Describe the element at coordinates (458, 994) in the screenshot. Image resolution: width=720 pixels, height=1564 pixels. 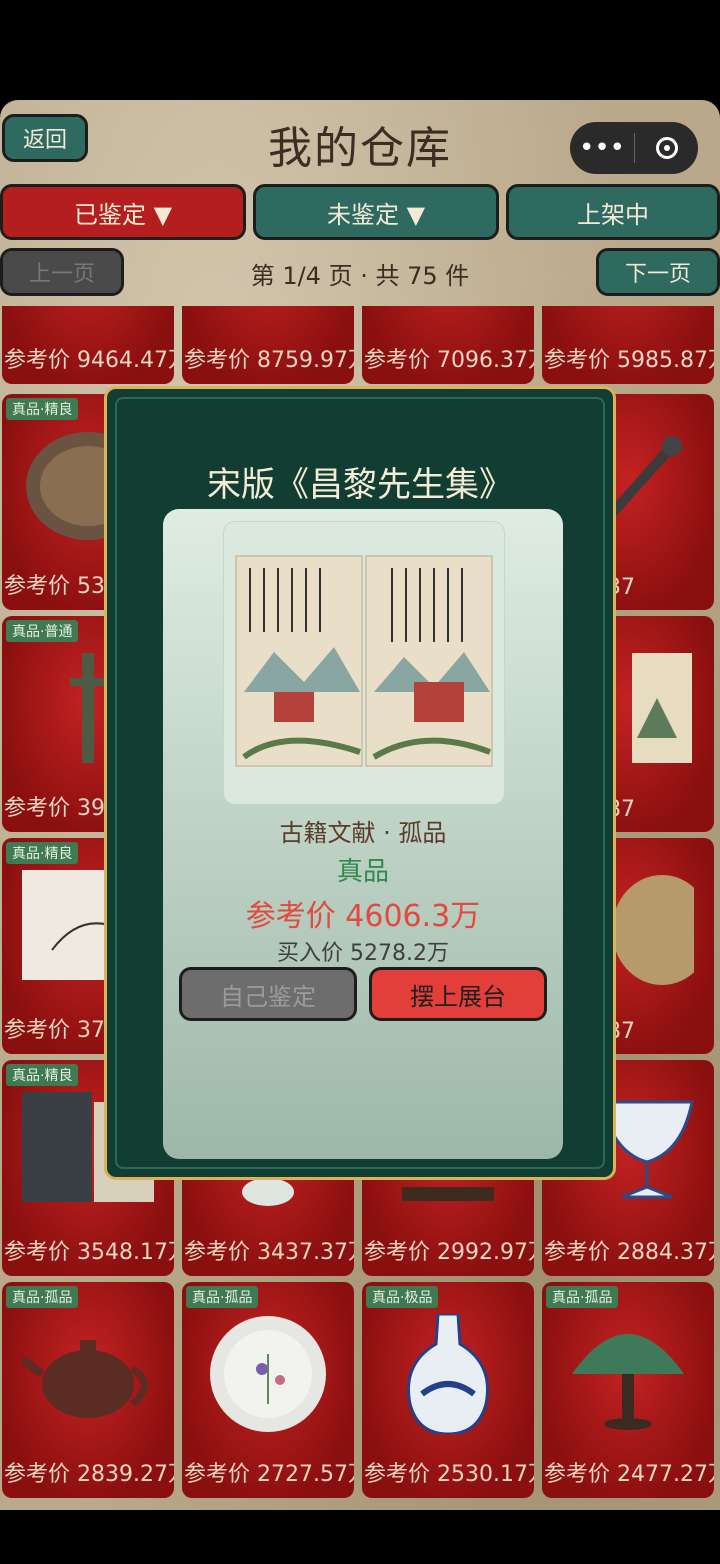
I see `put-on-display-button: 摆上展台` at that location.